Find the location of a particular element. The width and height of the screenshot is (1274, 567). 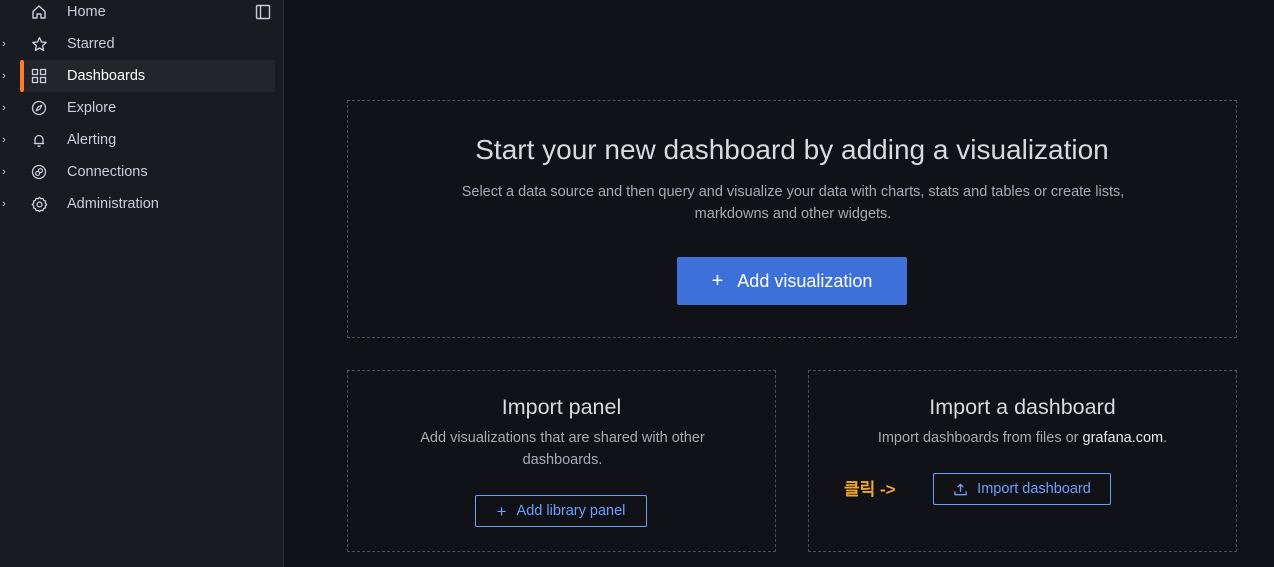

cog-icon is located at coordinates (39, 204).